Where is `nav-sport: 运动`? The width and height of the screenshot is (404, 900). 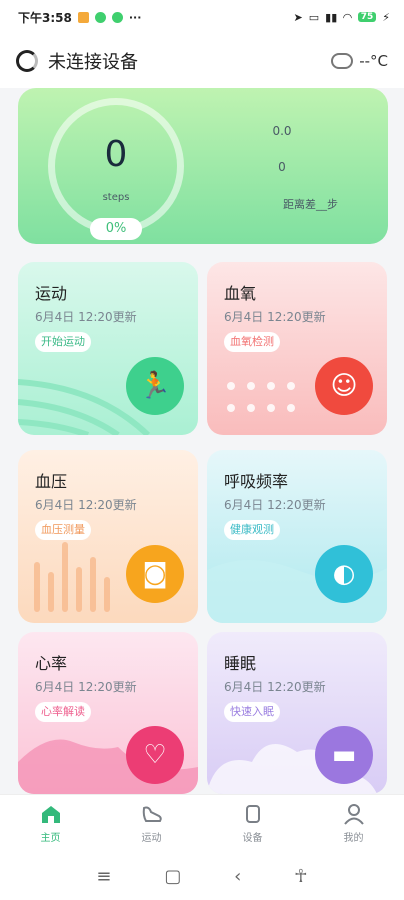
nav-sport: 运动 is located at coordinates (151, 823).